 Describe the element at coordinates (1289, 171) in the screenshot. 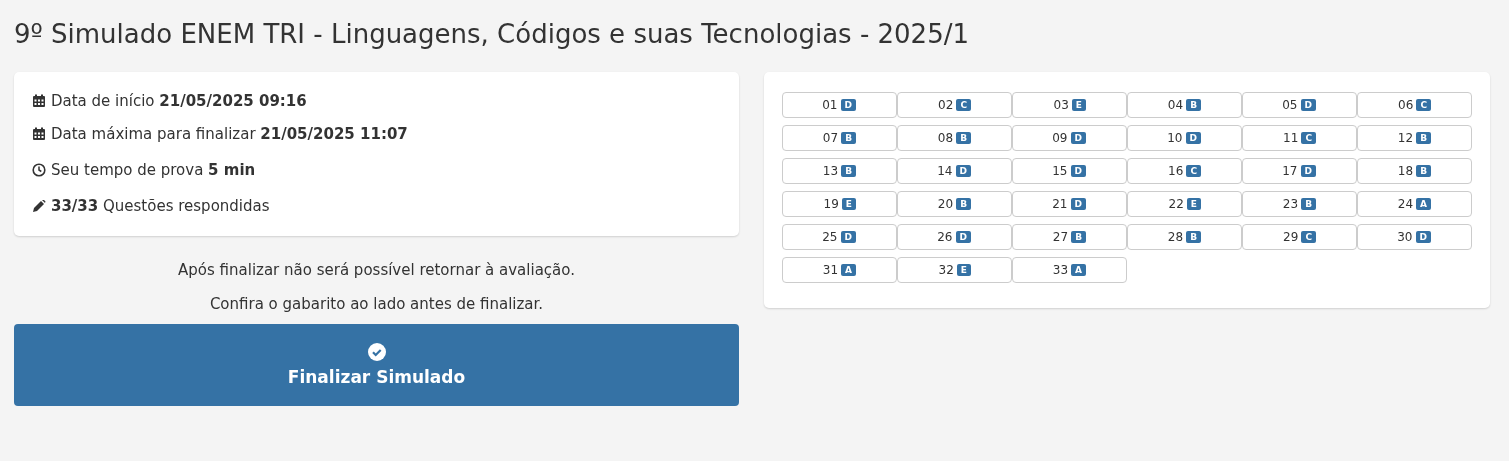

I see `question-number: 17` at that location.